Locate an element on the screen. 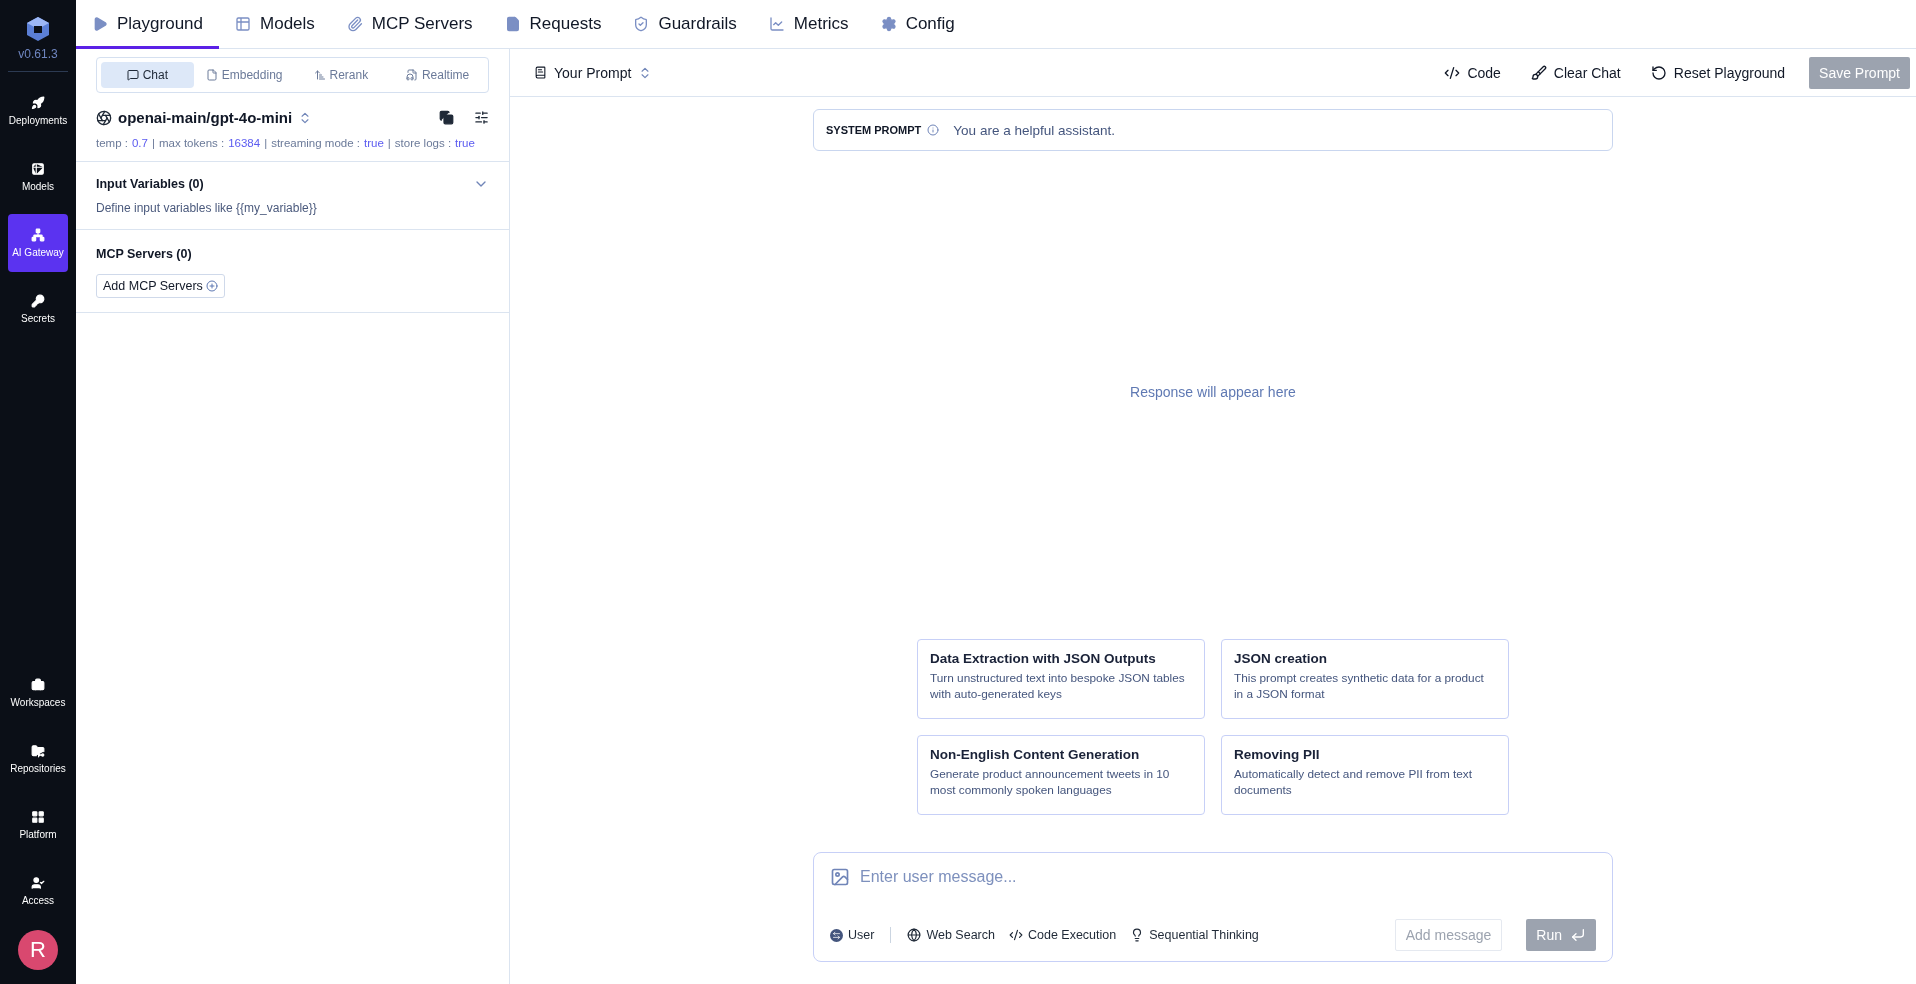 This screenshot has height=984, width=1916. sidebar-item: Deployments is located at coordinates (38, 111).